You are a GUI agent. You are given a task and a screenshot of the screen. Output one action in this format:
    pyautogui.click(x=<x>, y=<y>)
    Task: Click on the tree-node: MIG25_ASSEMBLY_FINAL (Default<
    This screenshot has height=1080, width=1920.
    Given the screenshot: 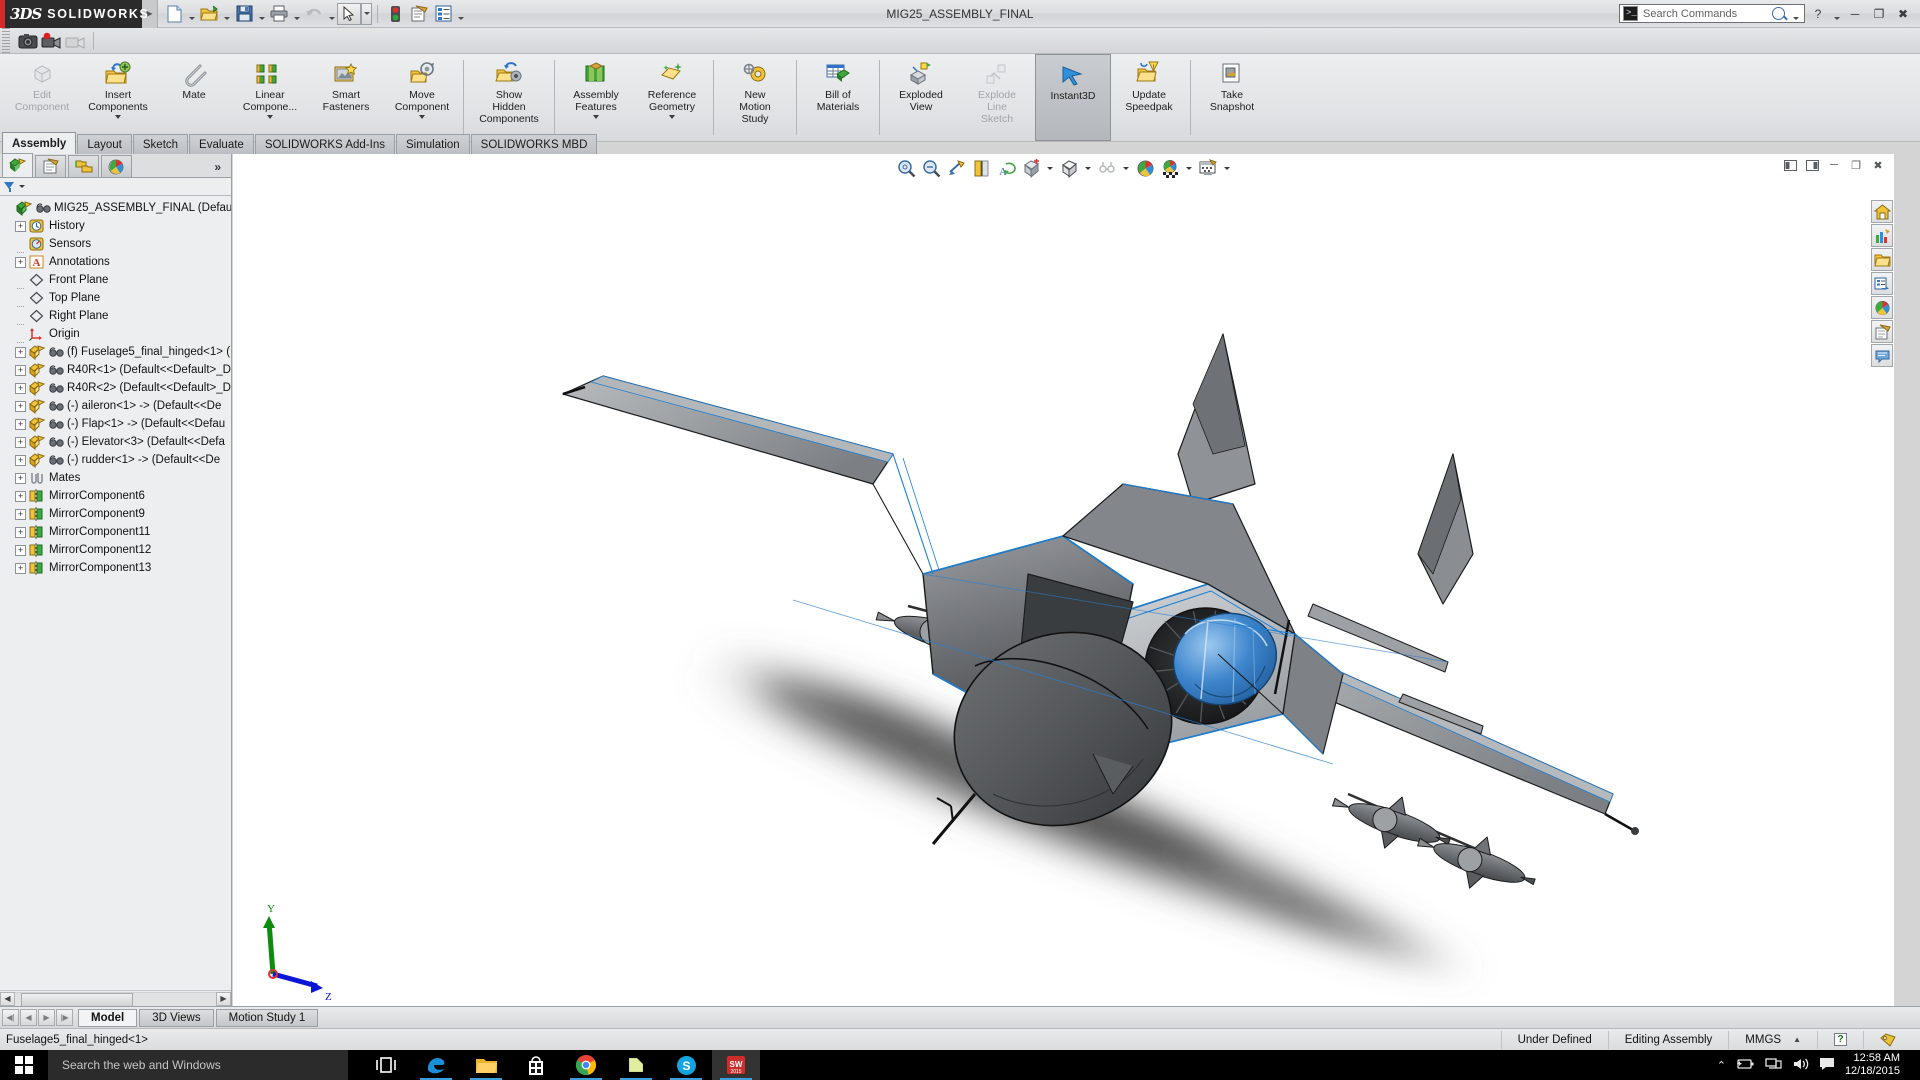 What is the action you would take?
    pyautogui.click(x=116, y=208)
    